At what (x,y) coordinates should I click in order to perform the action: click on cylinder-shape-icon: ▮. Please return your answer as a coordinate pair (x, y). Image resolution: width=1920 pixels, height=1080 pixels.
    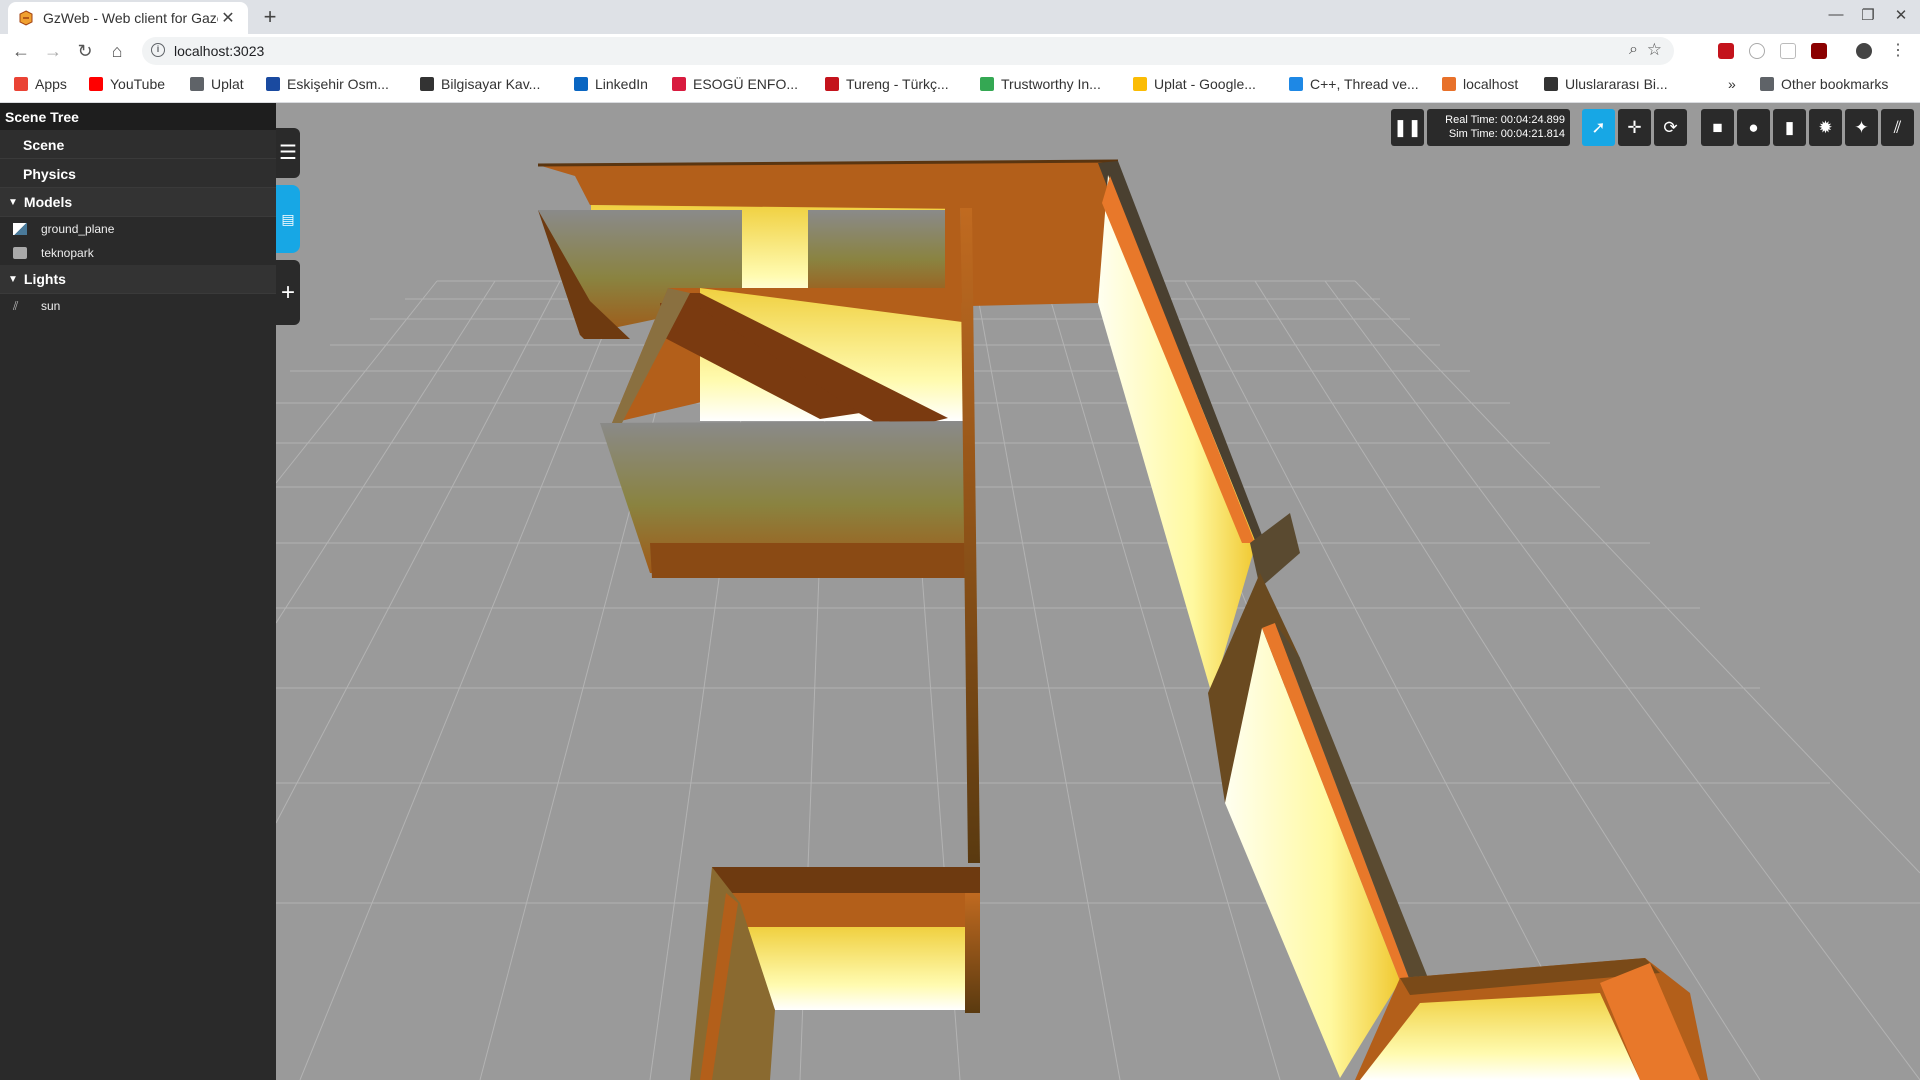
    Looking at the image, I should click on (1789, 127).